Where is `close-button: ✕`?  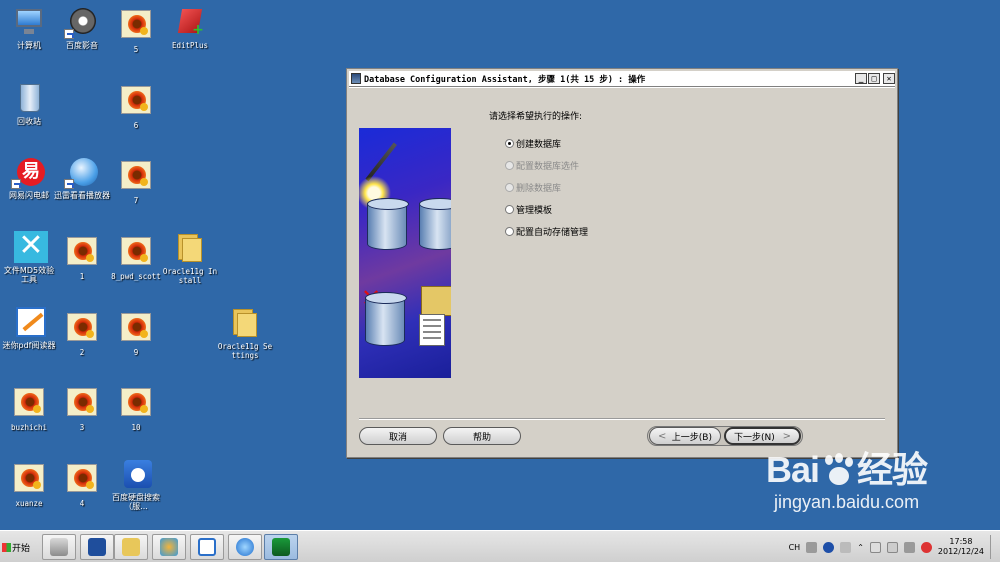 close-button: ✕ is located at coordinates (889, 78).